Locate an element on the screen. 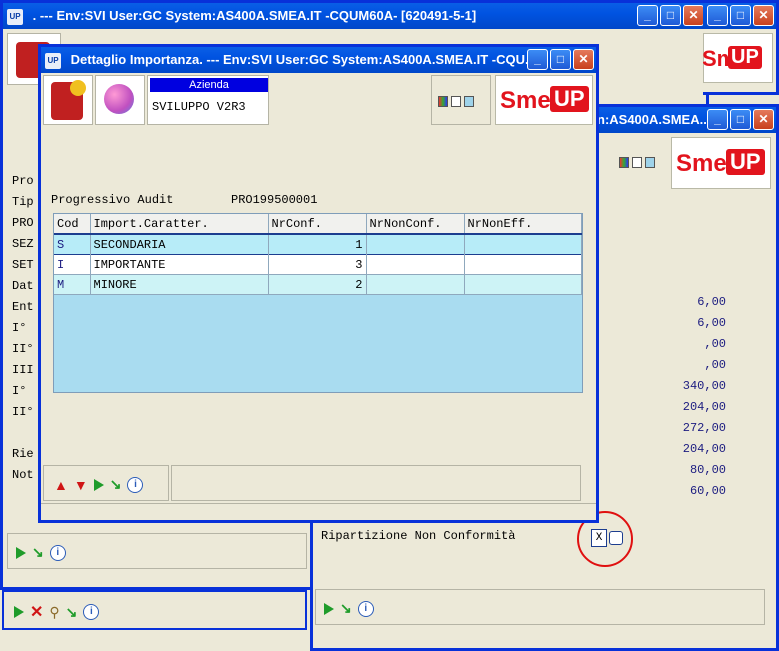 This screenshot has width=779, height=651. up-arrow-icon: ▲ is located at coordinates (61, 485).